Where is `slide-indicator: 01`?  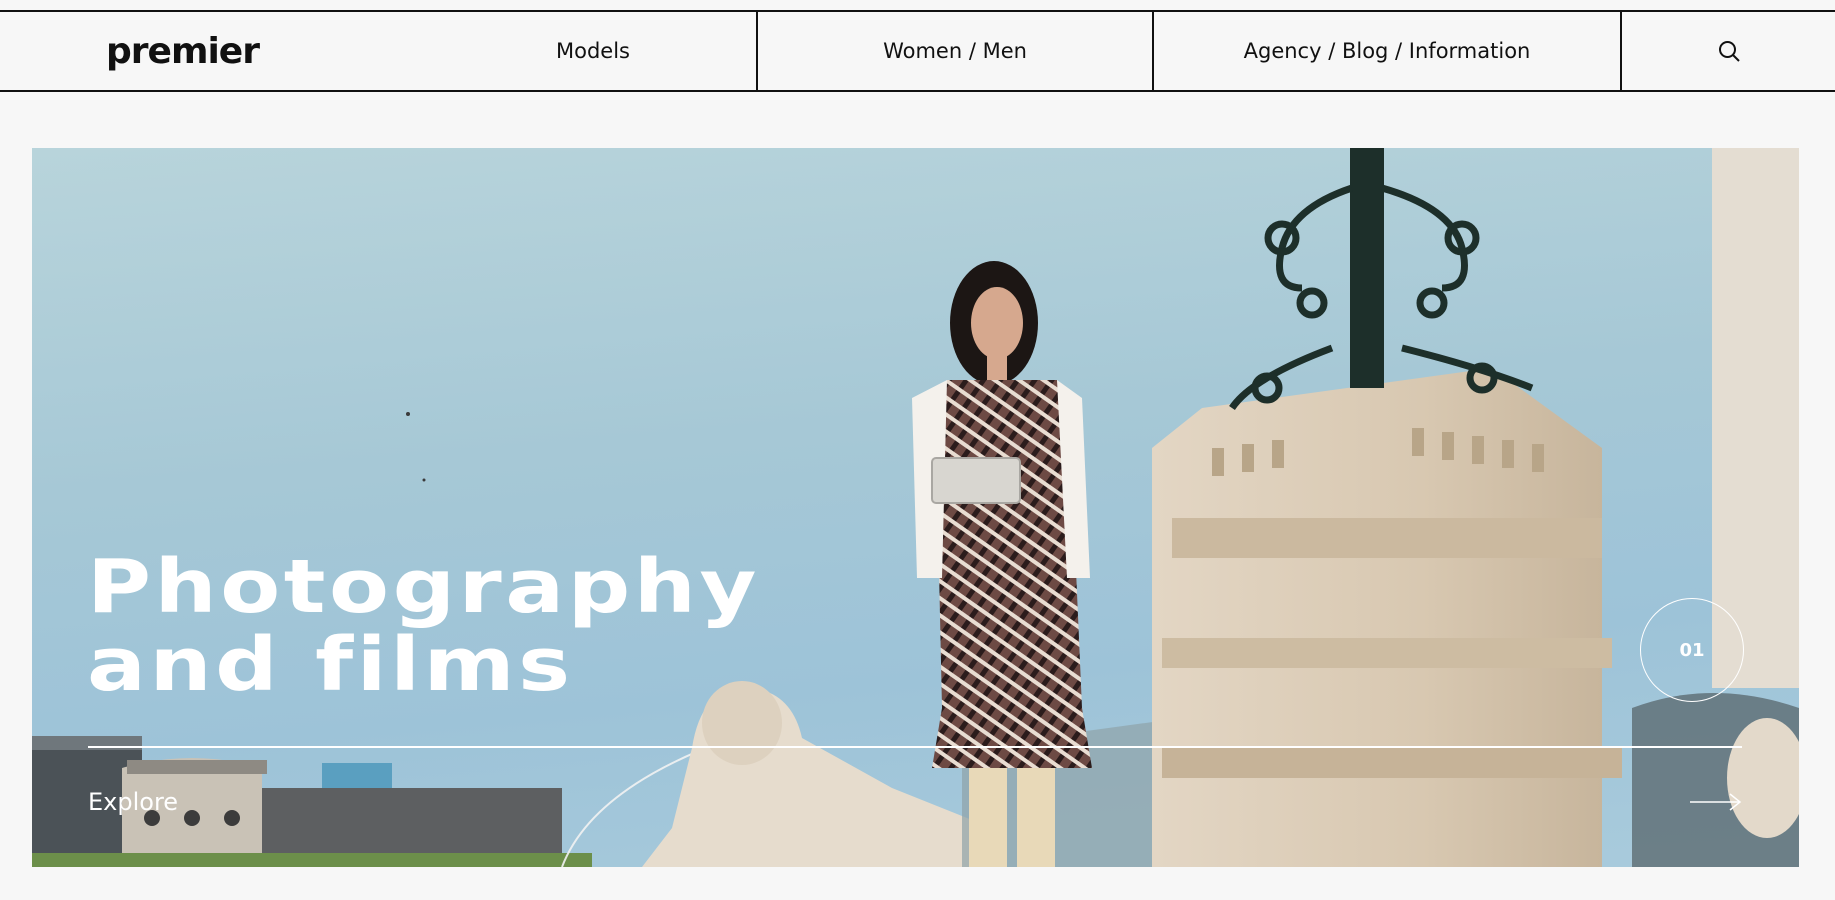
slide-indicator: 01 is located at coordinates (1692, 650).